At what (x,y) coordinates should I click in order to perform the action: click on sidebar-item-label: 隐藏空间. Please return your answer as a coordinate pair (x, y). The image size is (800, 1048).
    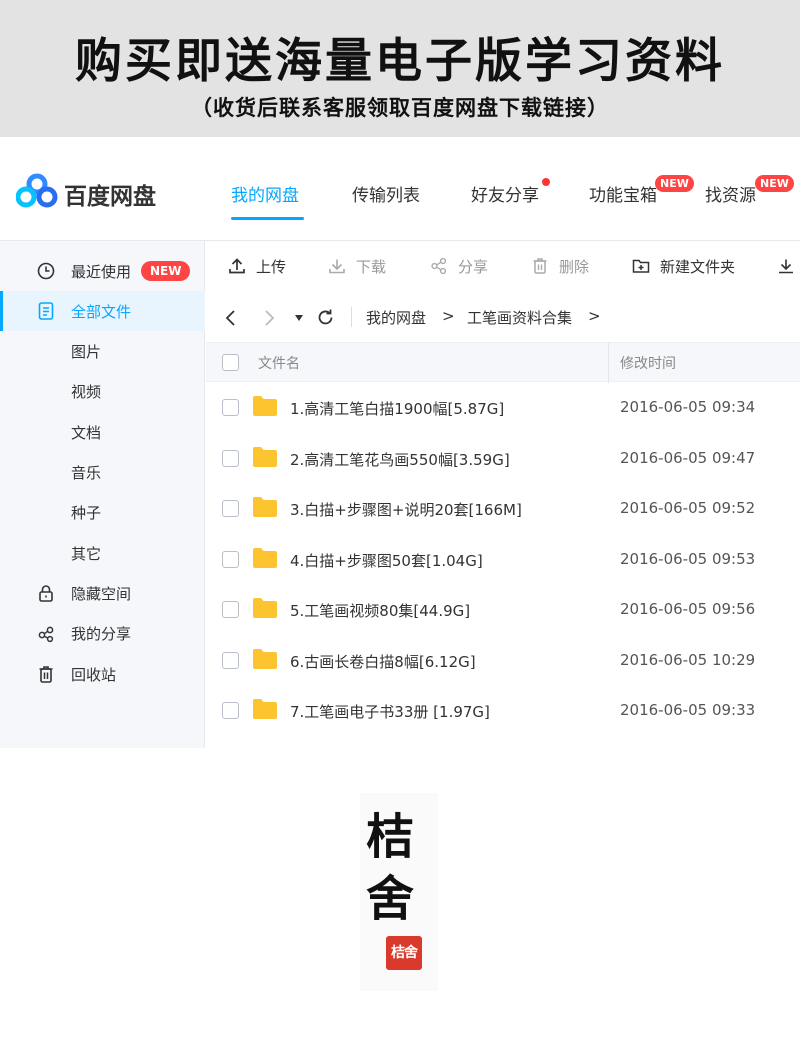
    Looking at the image, I should click on (101, 594).